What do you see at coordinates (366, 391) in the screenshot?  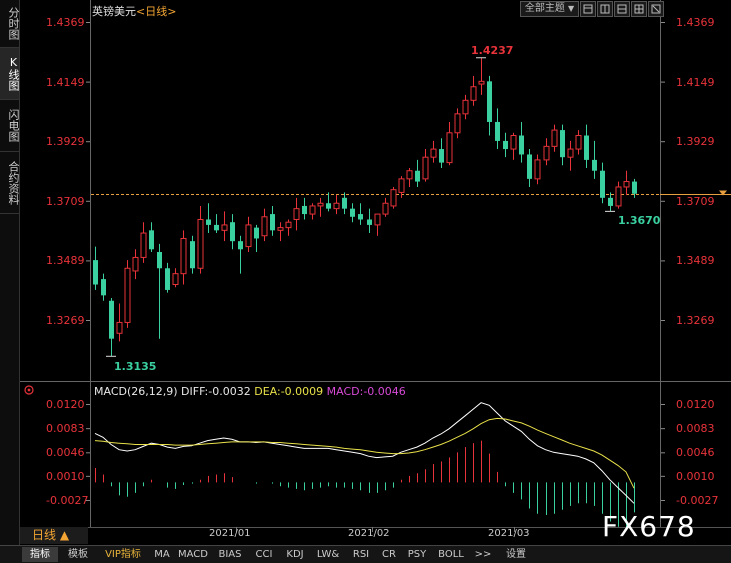 I see `macd-hist-value: MACD:-0.0046` at bounding box center [366, 391].